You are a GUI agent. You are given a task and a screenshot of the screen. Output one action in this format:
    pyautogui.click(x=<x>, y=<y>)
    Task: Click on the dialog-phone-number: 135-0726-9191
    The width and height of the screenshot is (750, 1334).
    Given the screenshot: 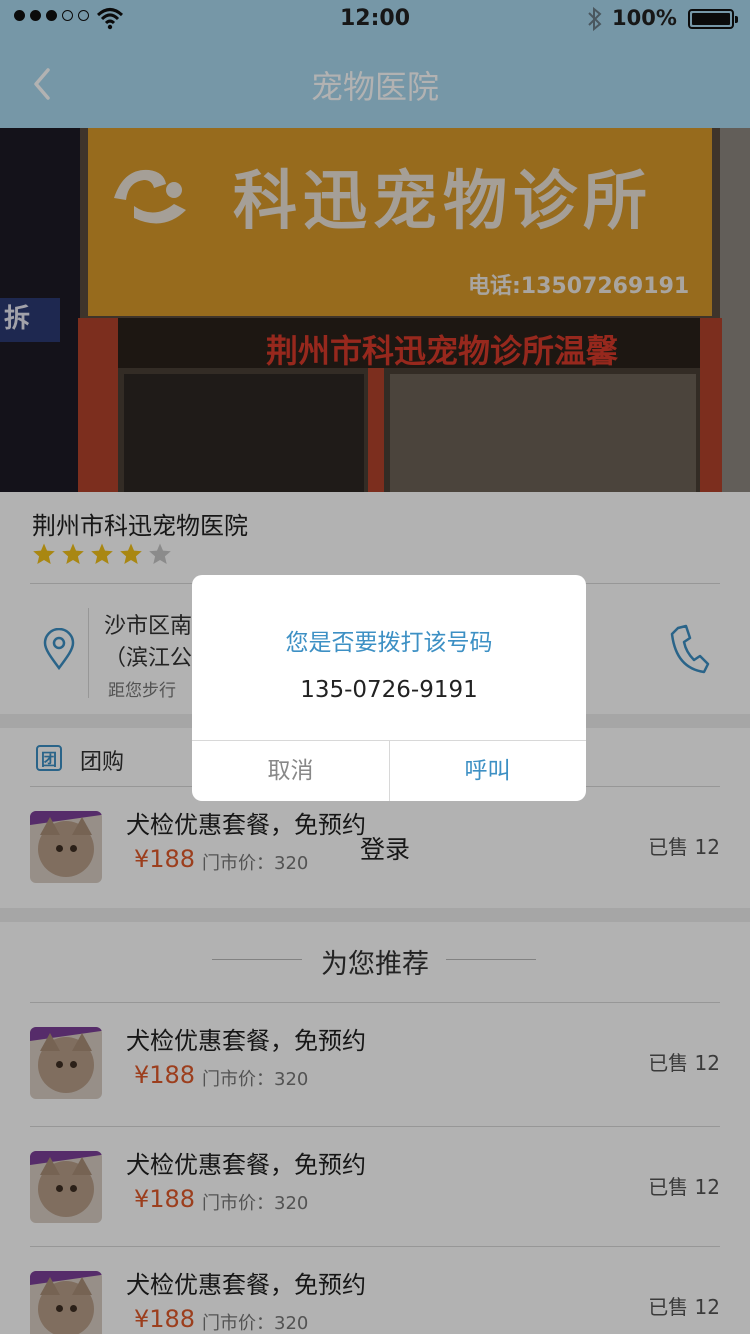 What is the action you would take?
    pyautogui.click(x=389, y=690)
    